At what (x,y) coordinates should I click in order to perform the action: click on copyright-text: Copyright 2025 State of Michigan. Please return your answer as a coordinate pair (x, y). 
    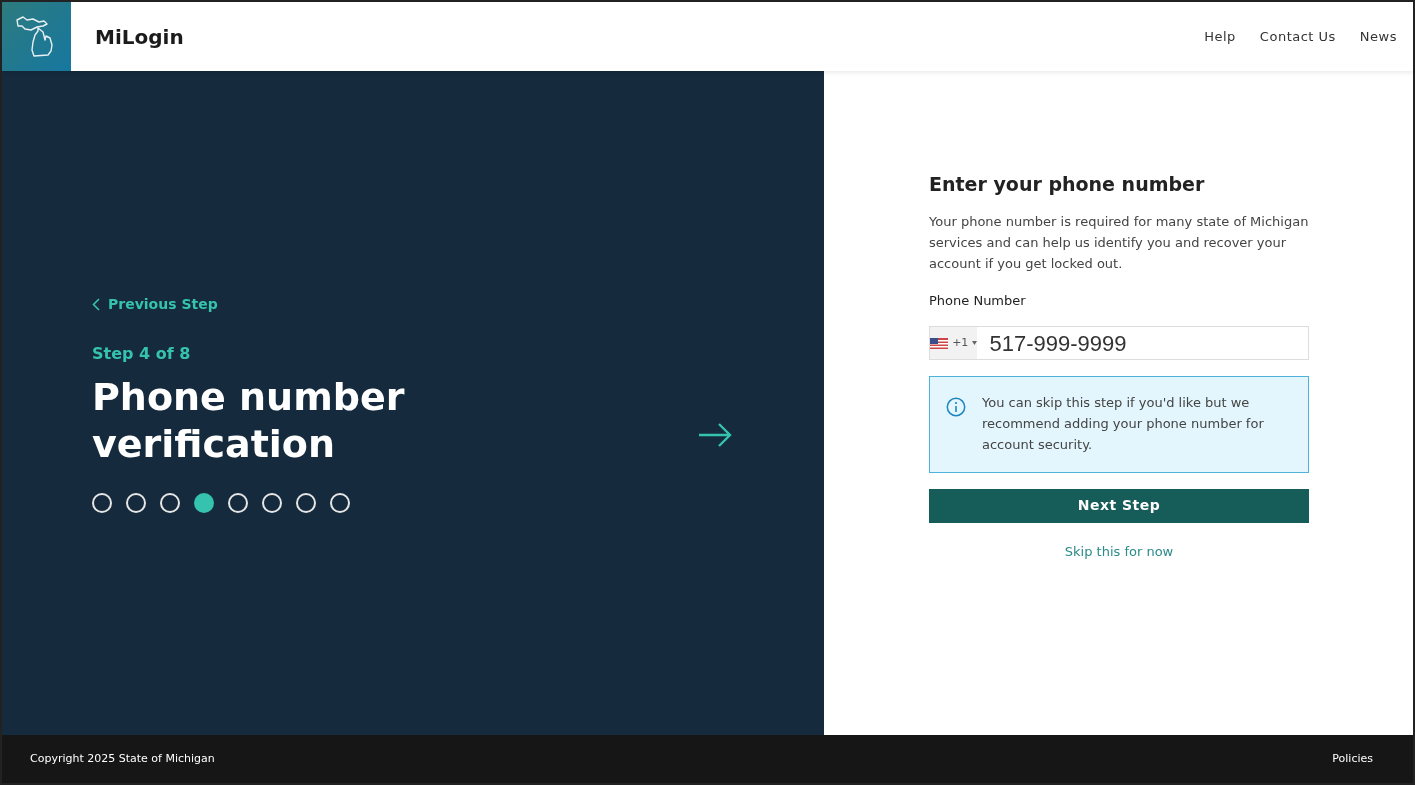
    Looking at the image, I should click on (122, 758).